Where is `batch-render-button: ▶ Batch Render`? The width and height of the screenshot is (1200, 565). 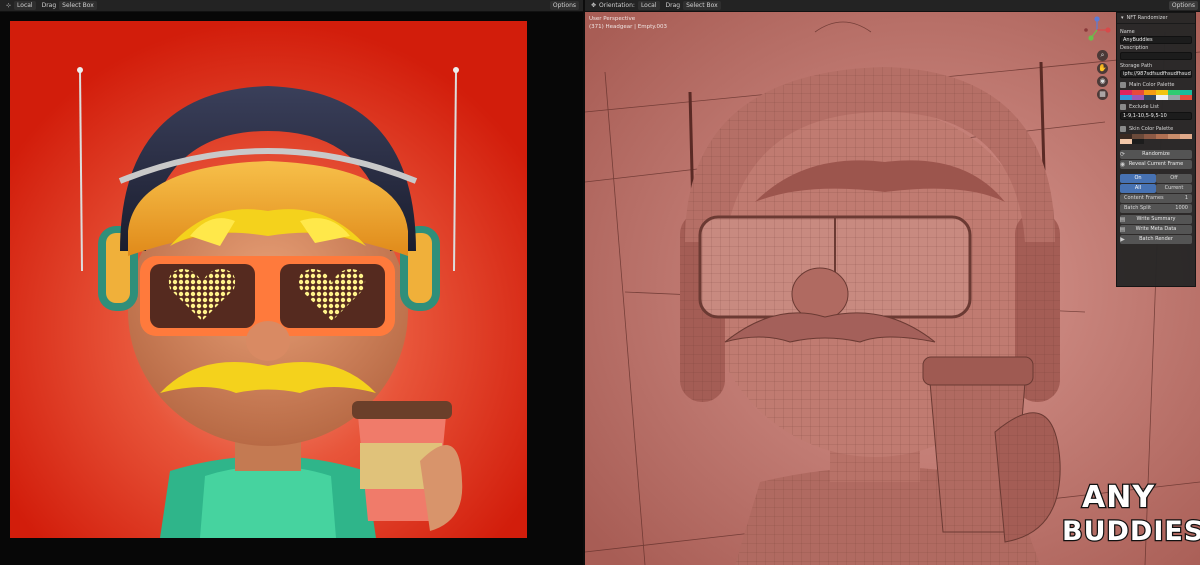 batch-render-button: ▶ Batch Render is located at coordinates (1156, 239).